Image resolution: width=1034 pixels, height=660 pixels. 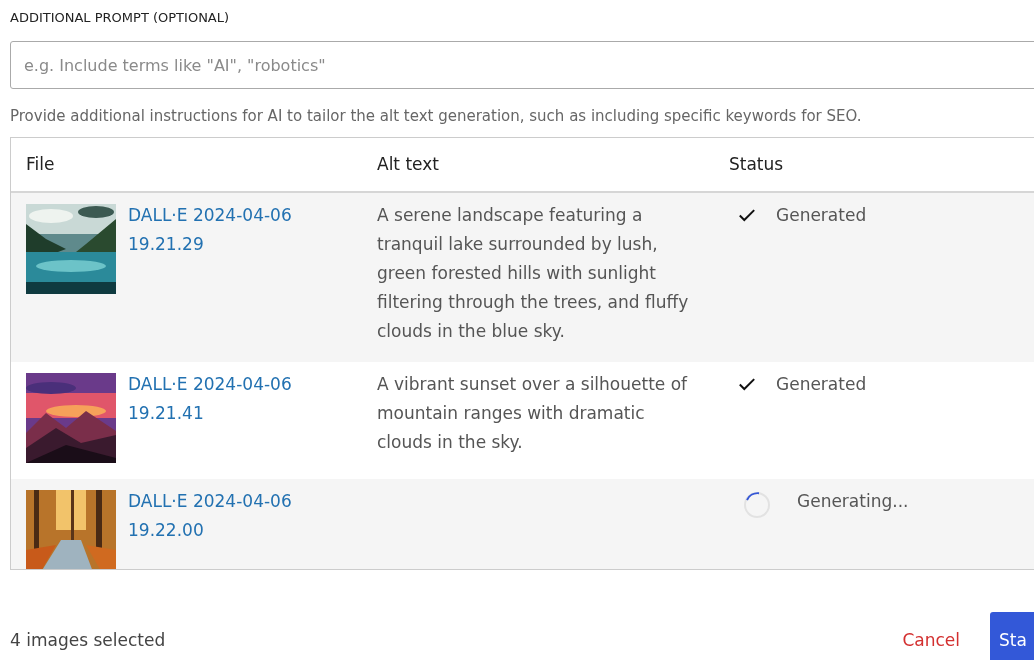 What do you see at coordinates (40, 163) in the screenshot?
I see `column-header: File` at bounding box center [40, 163].